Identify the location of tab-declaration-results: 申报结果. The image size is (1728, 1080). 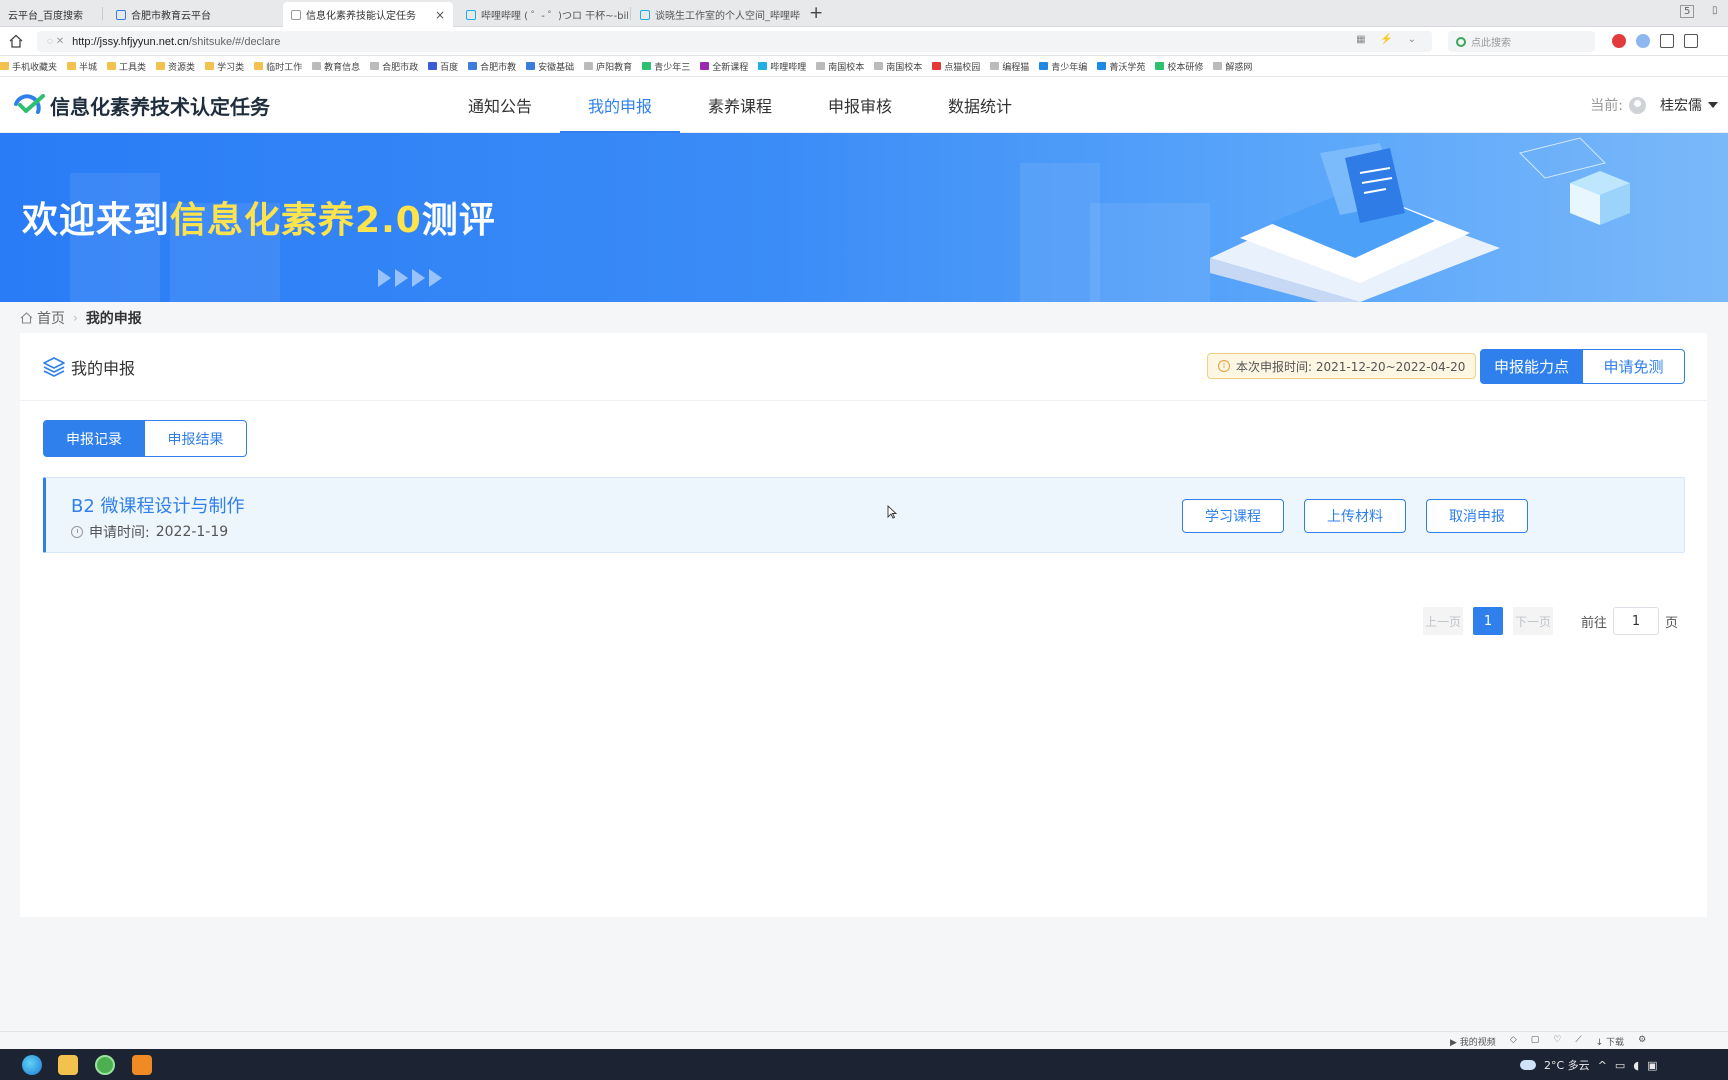
(196, 438).